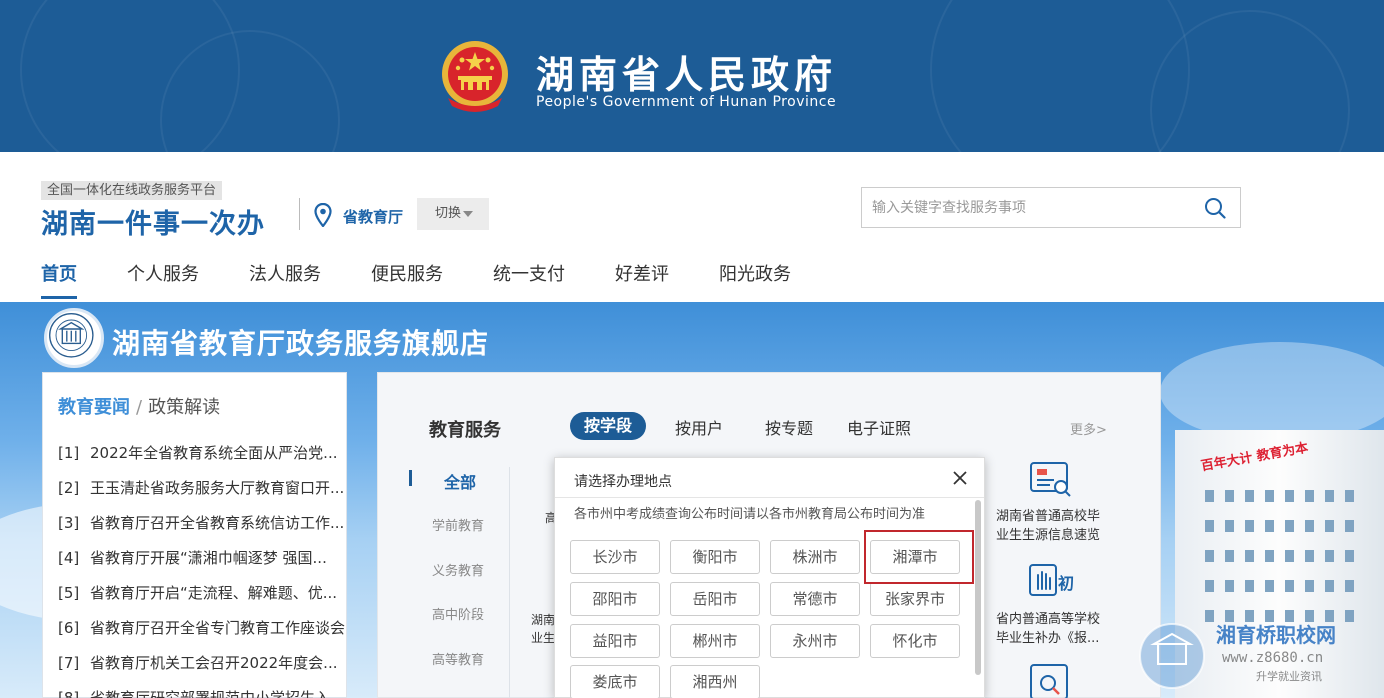 The image size is (1384, 698). Describe the element at coordinates (960, 478) in the screenshot. I see `close-icon` at that location.